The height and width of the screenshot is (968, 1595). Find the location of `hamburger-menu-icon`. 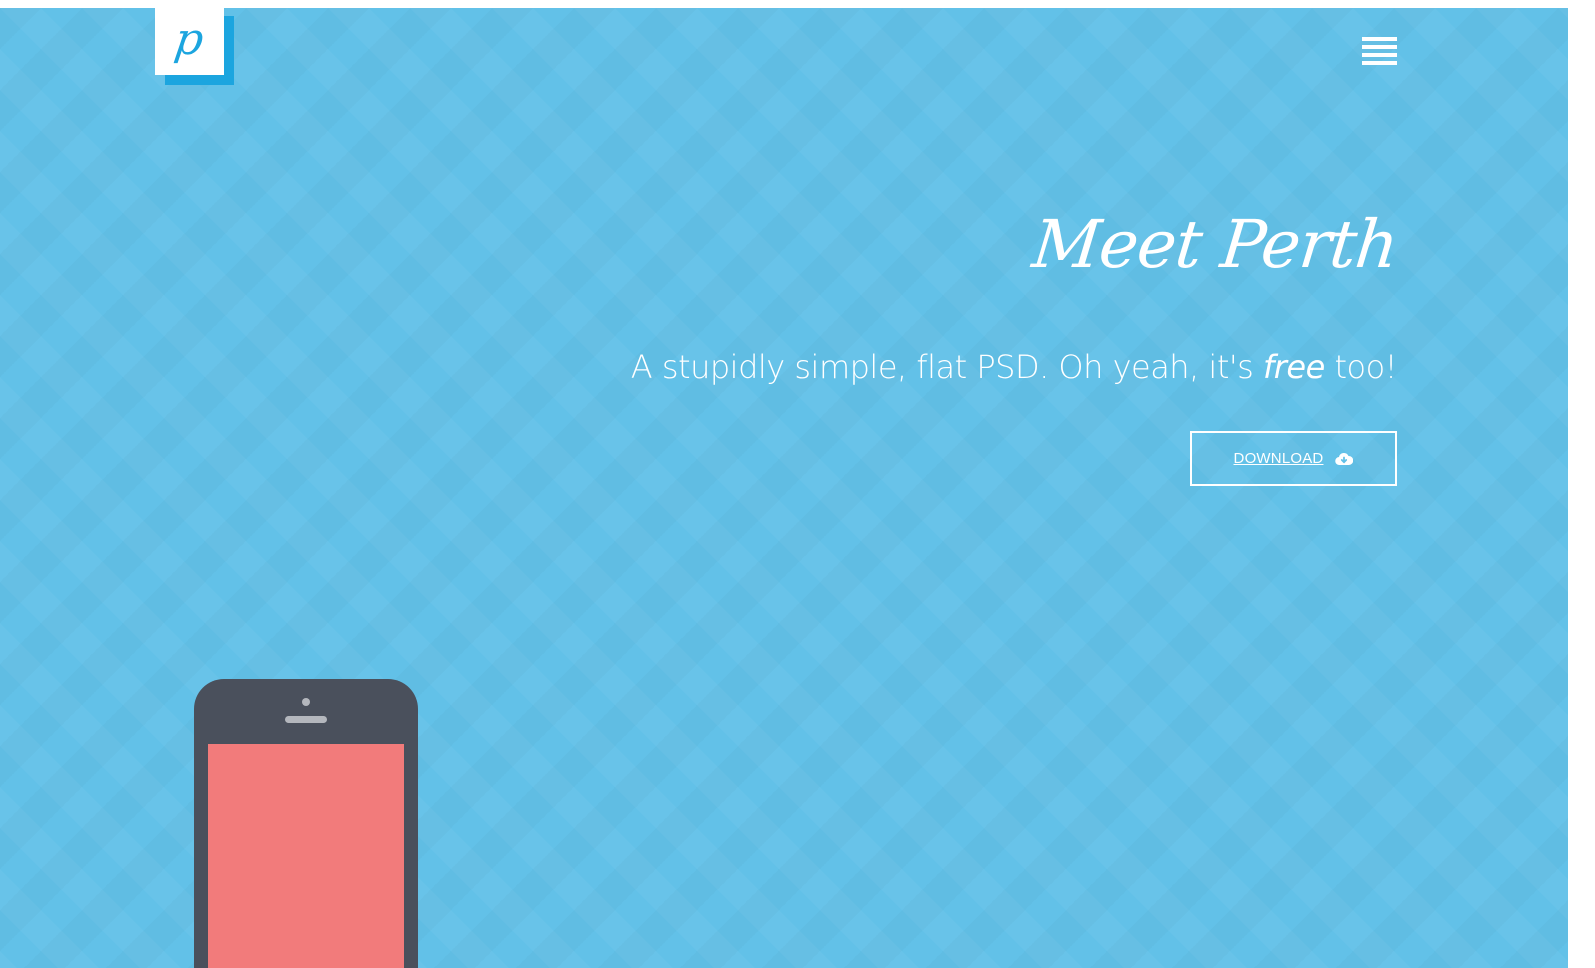

hamburger-menu-icon is located at coordinates (1379, 52).